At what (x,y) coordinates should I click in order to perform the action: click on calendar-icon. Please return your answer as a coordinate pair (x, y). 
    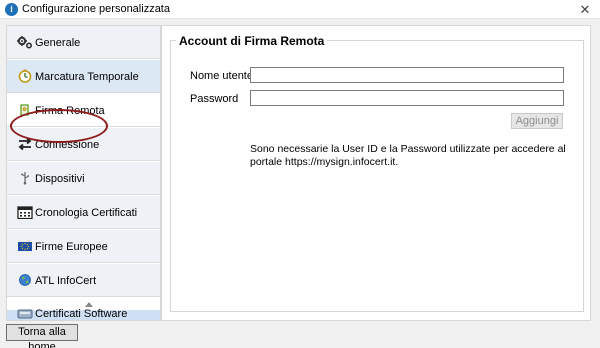
    Looking at the image, I should click on (25, 212).